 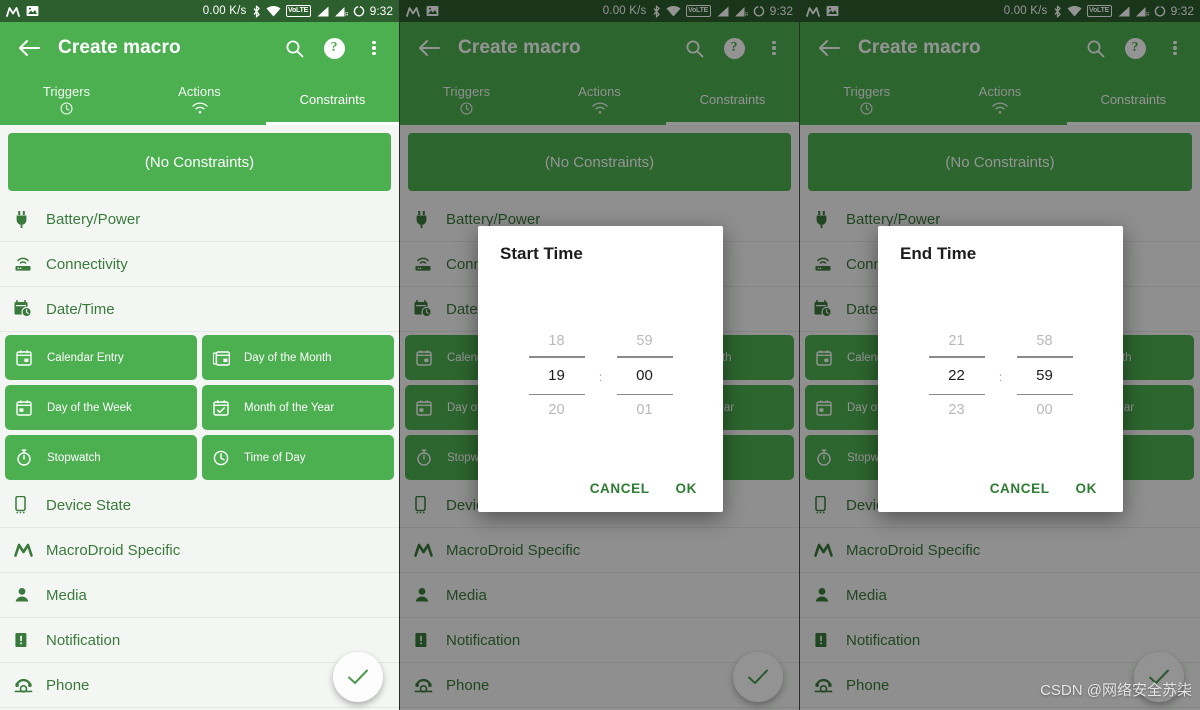 What do you see at coordinates (199, 48) in the screenshot?
I see `app-bar-top: Create macro ?` at bounding box center [199, 48].